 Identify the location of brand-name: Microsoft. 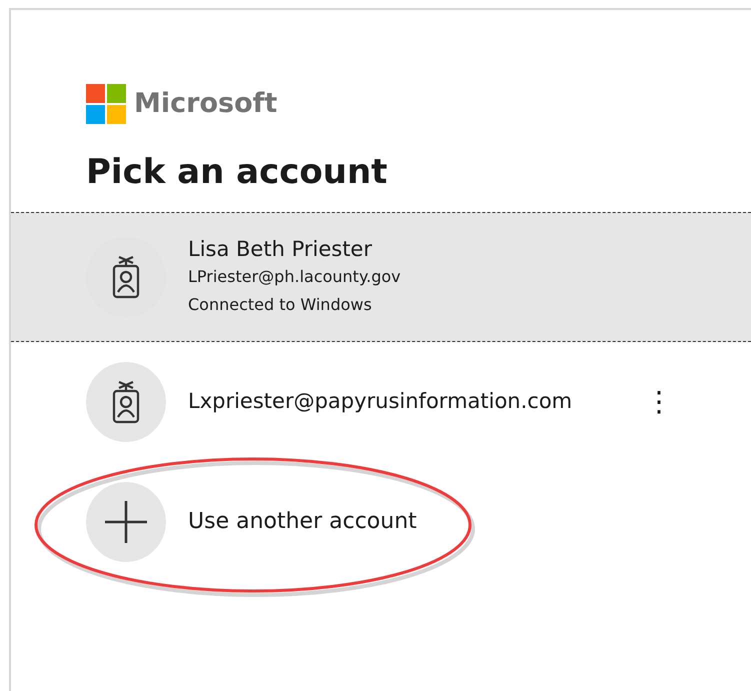
(206, 104).